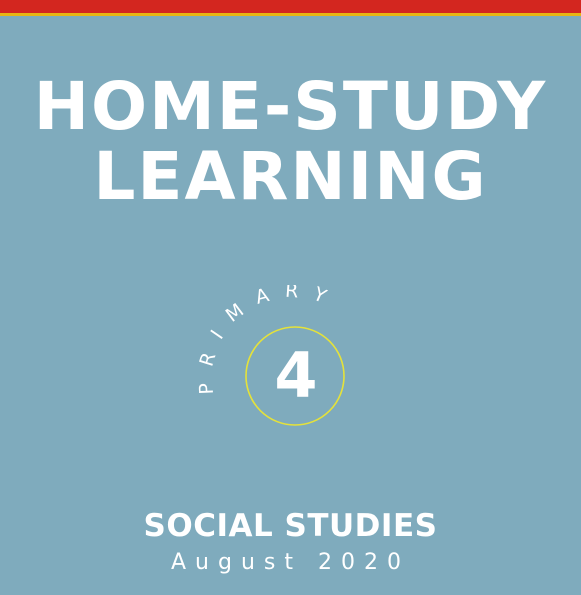 Image resolution: width=581 pixels, height=595 pixels. Describe the element at coordinates (290, 106) in the screenshot. I see `title-line-1: HOME-STUDY` at that location.